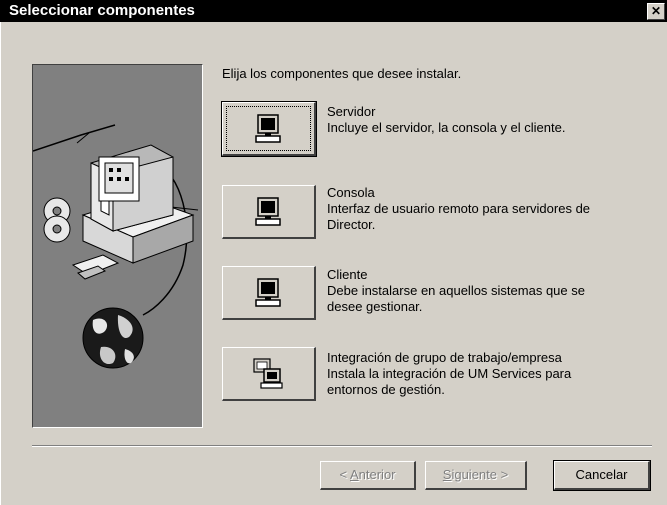 This screenshot has height=505, width=667. I want to click on back-button: < Anterior, so click(368, 475).